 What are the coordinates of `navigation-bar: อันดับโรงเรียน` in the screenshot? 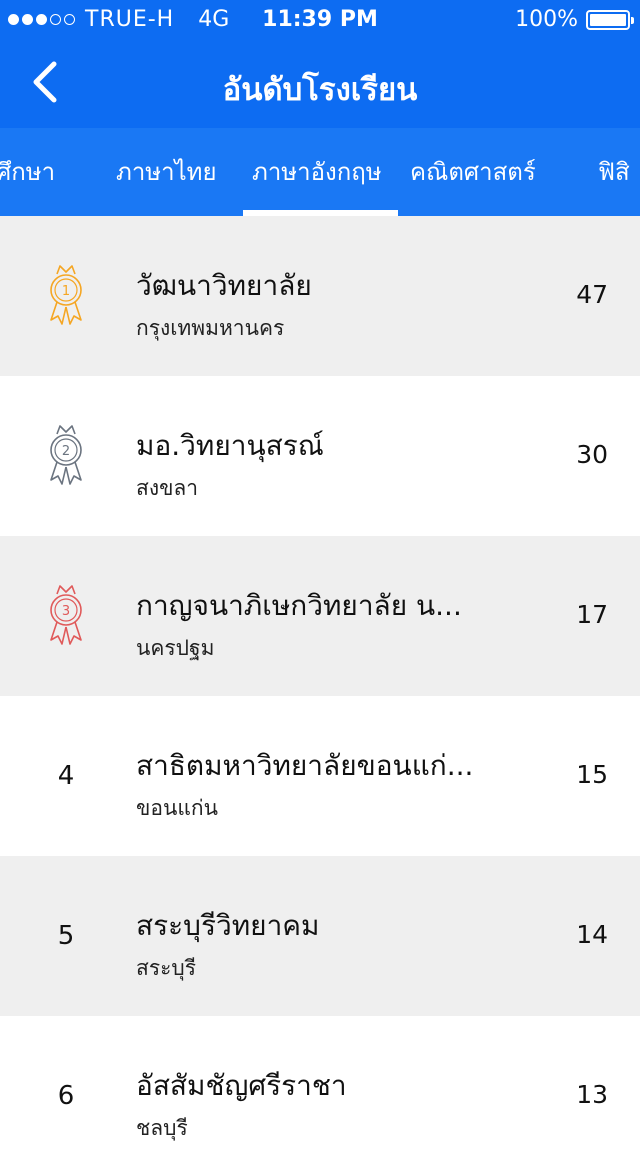 It's located at (320, 84).